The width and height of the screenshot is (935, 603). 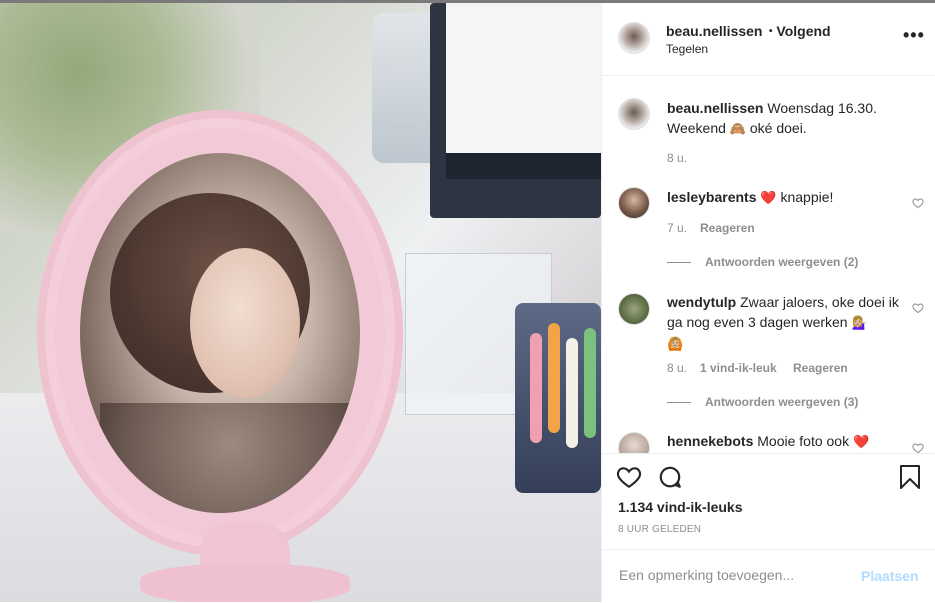 I want to click on view-replies-lesley: Antwoorden weergeven (2), so click(x=762, y=262).